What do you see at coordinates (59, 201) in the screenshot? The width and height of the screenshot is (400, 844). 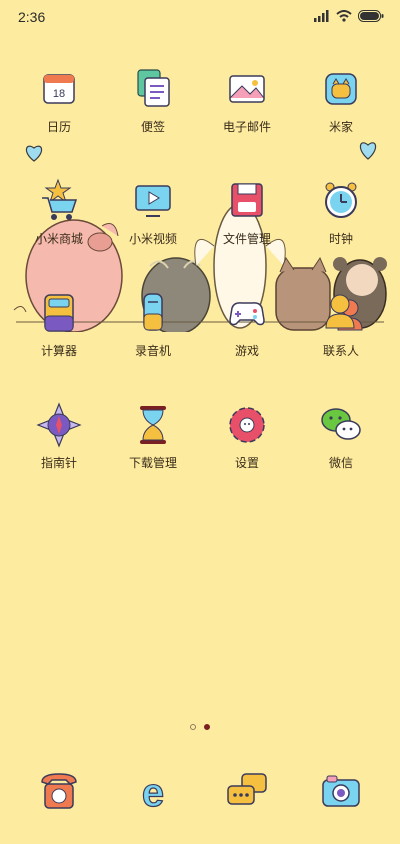 I see `shopping-cart-icon` at bounding box center [59, 201].